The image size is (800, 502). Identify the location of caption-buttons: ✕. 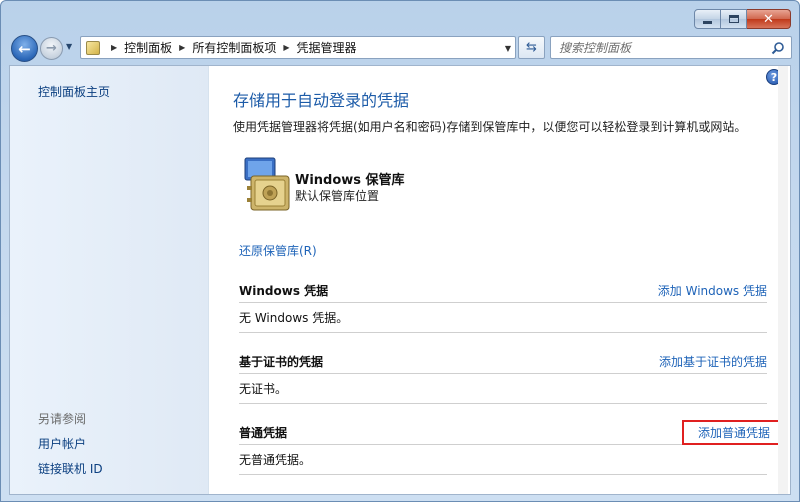
(742, 19).